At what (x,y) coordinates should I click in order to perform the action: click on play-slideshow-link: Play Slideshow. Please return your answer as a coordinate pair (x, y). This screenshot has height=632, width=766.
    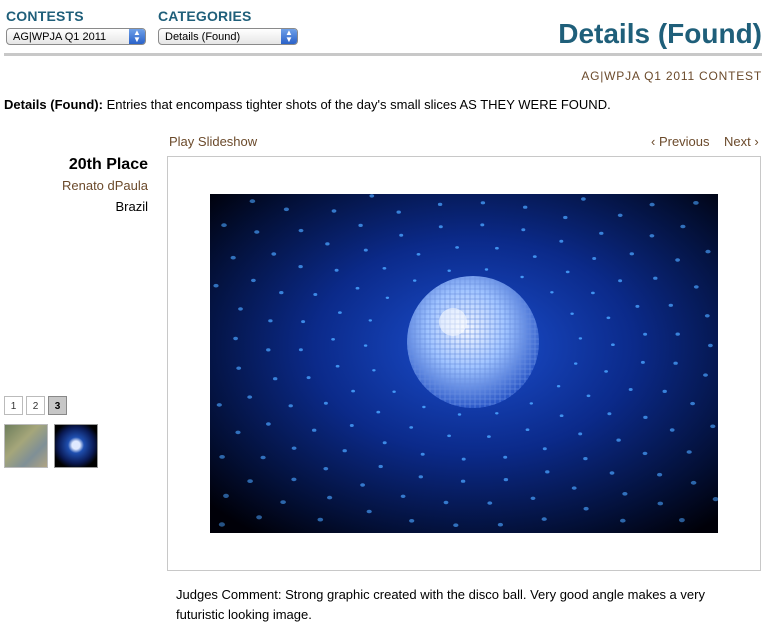
    Looking at the image, I should click on (213, 141).